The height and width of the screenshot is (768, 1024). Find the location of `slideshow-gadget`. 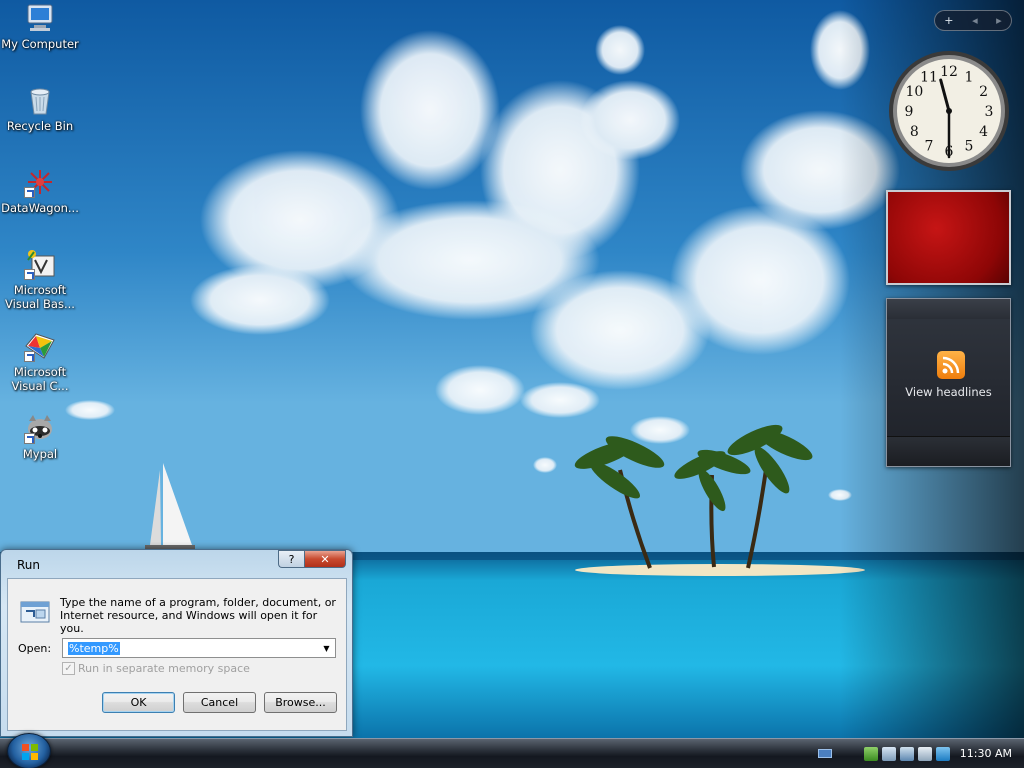

slideshow-gadget is located at coordinates (948, 237).